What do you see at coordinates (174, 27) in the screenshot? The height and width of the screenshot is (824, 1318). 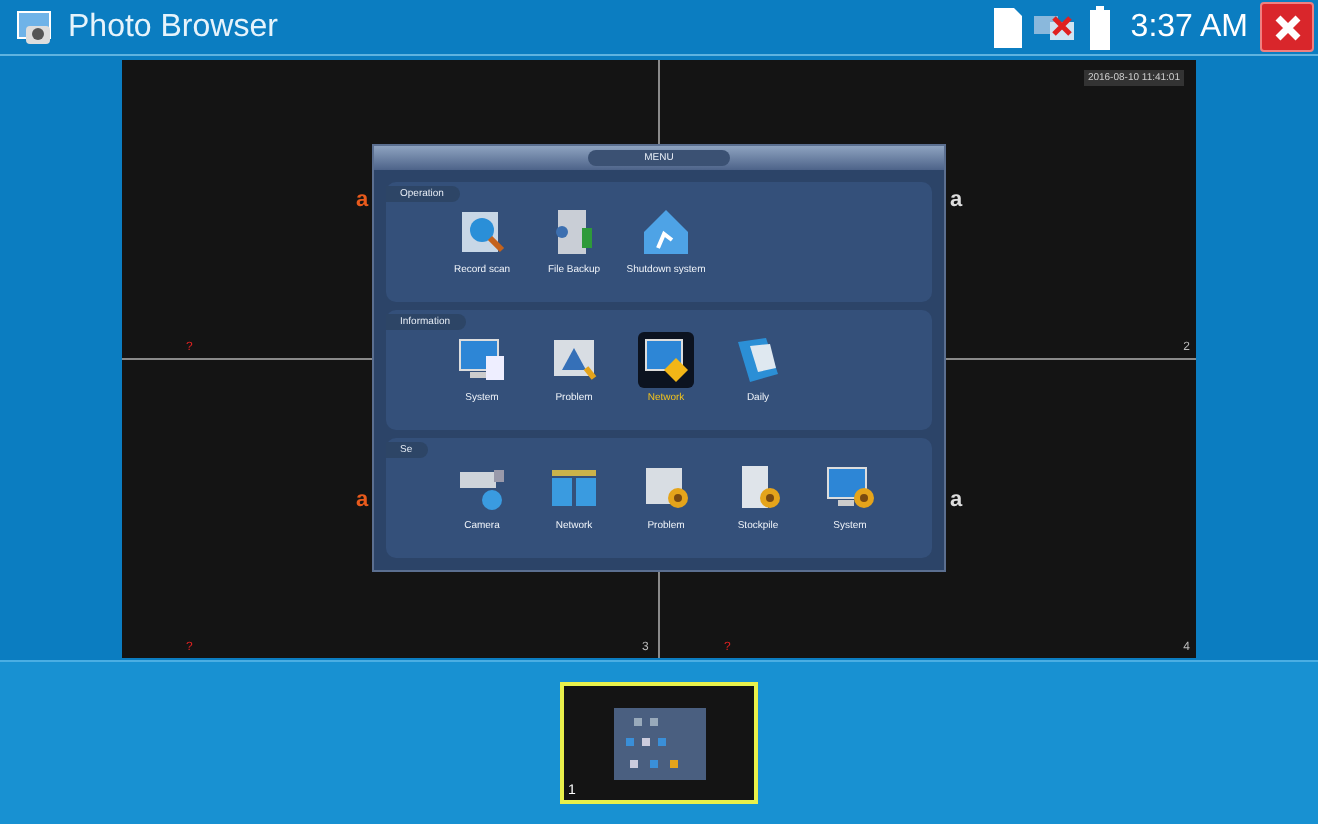 I see `app-title: Photo Browser` at bounding box center [174, 27].